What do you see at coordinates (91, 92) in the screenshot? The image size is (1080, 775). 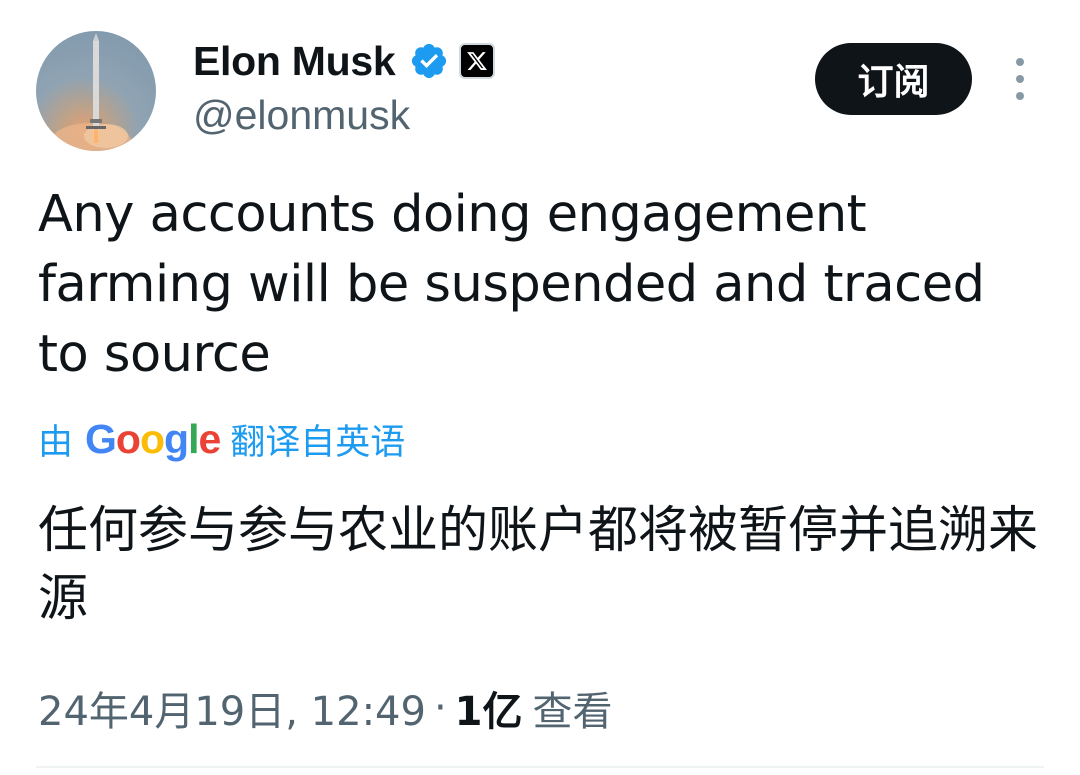 I see `rocket-launch-image` at bounding box center [91, 92].